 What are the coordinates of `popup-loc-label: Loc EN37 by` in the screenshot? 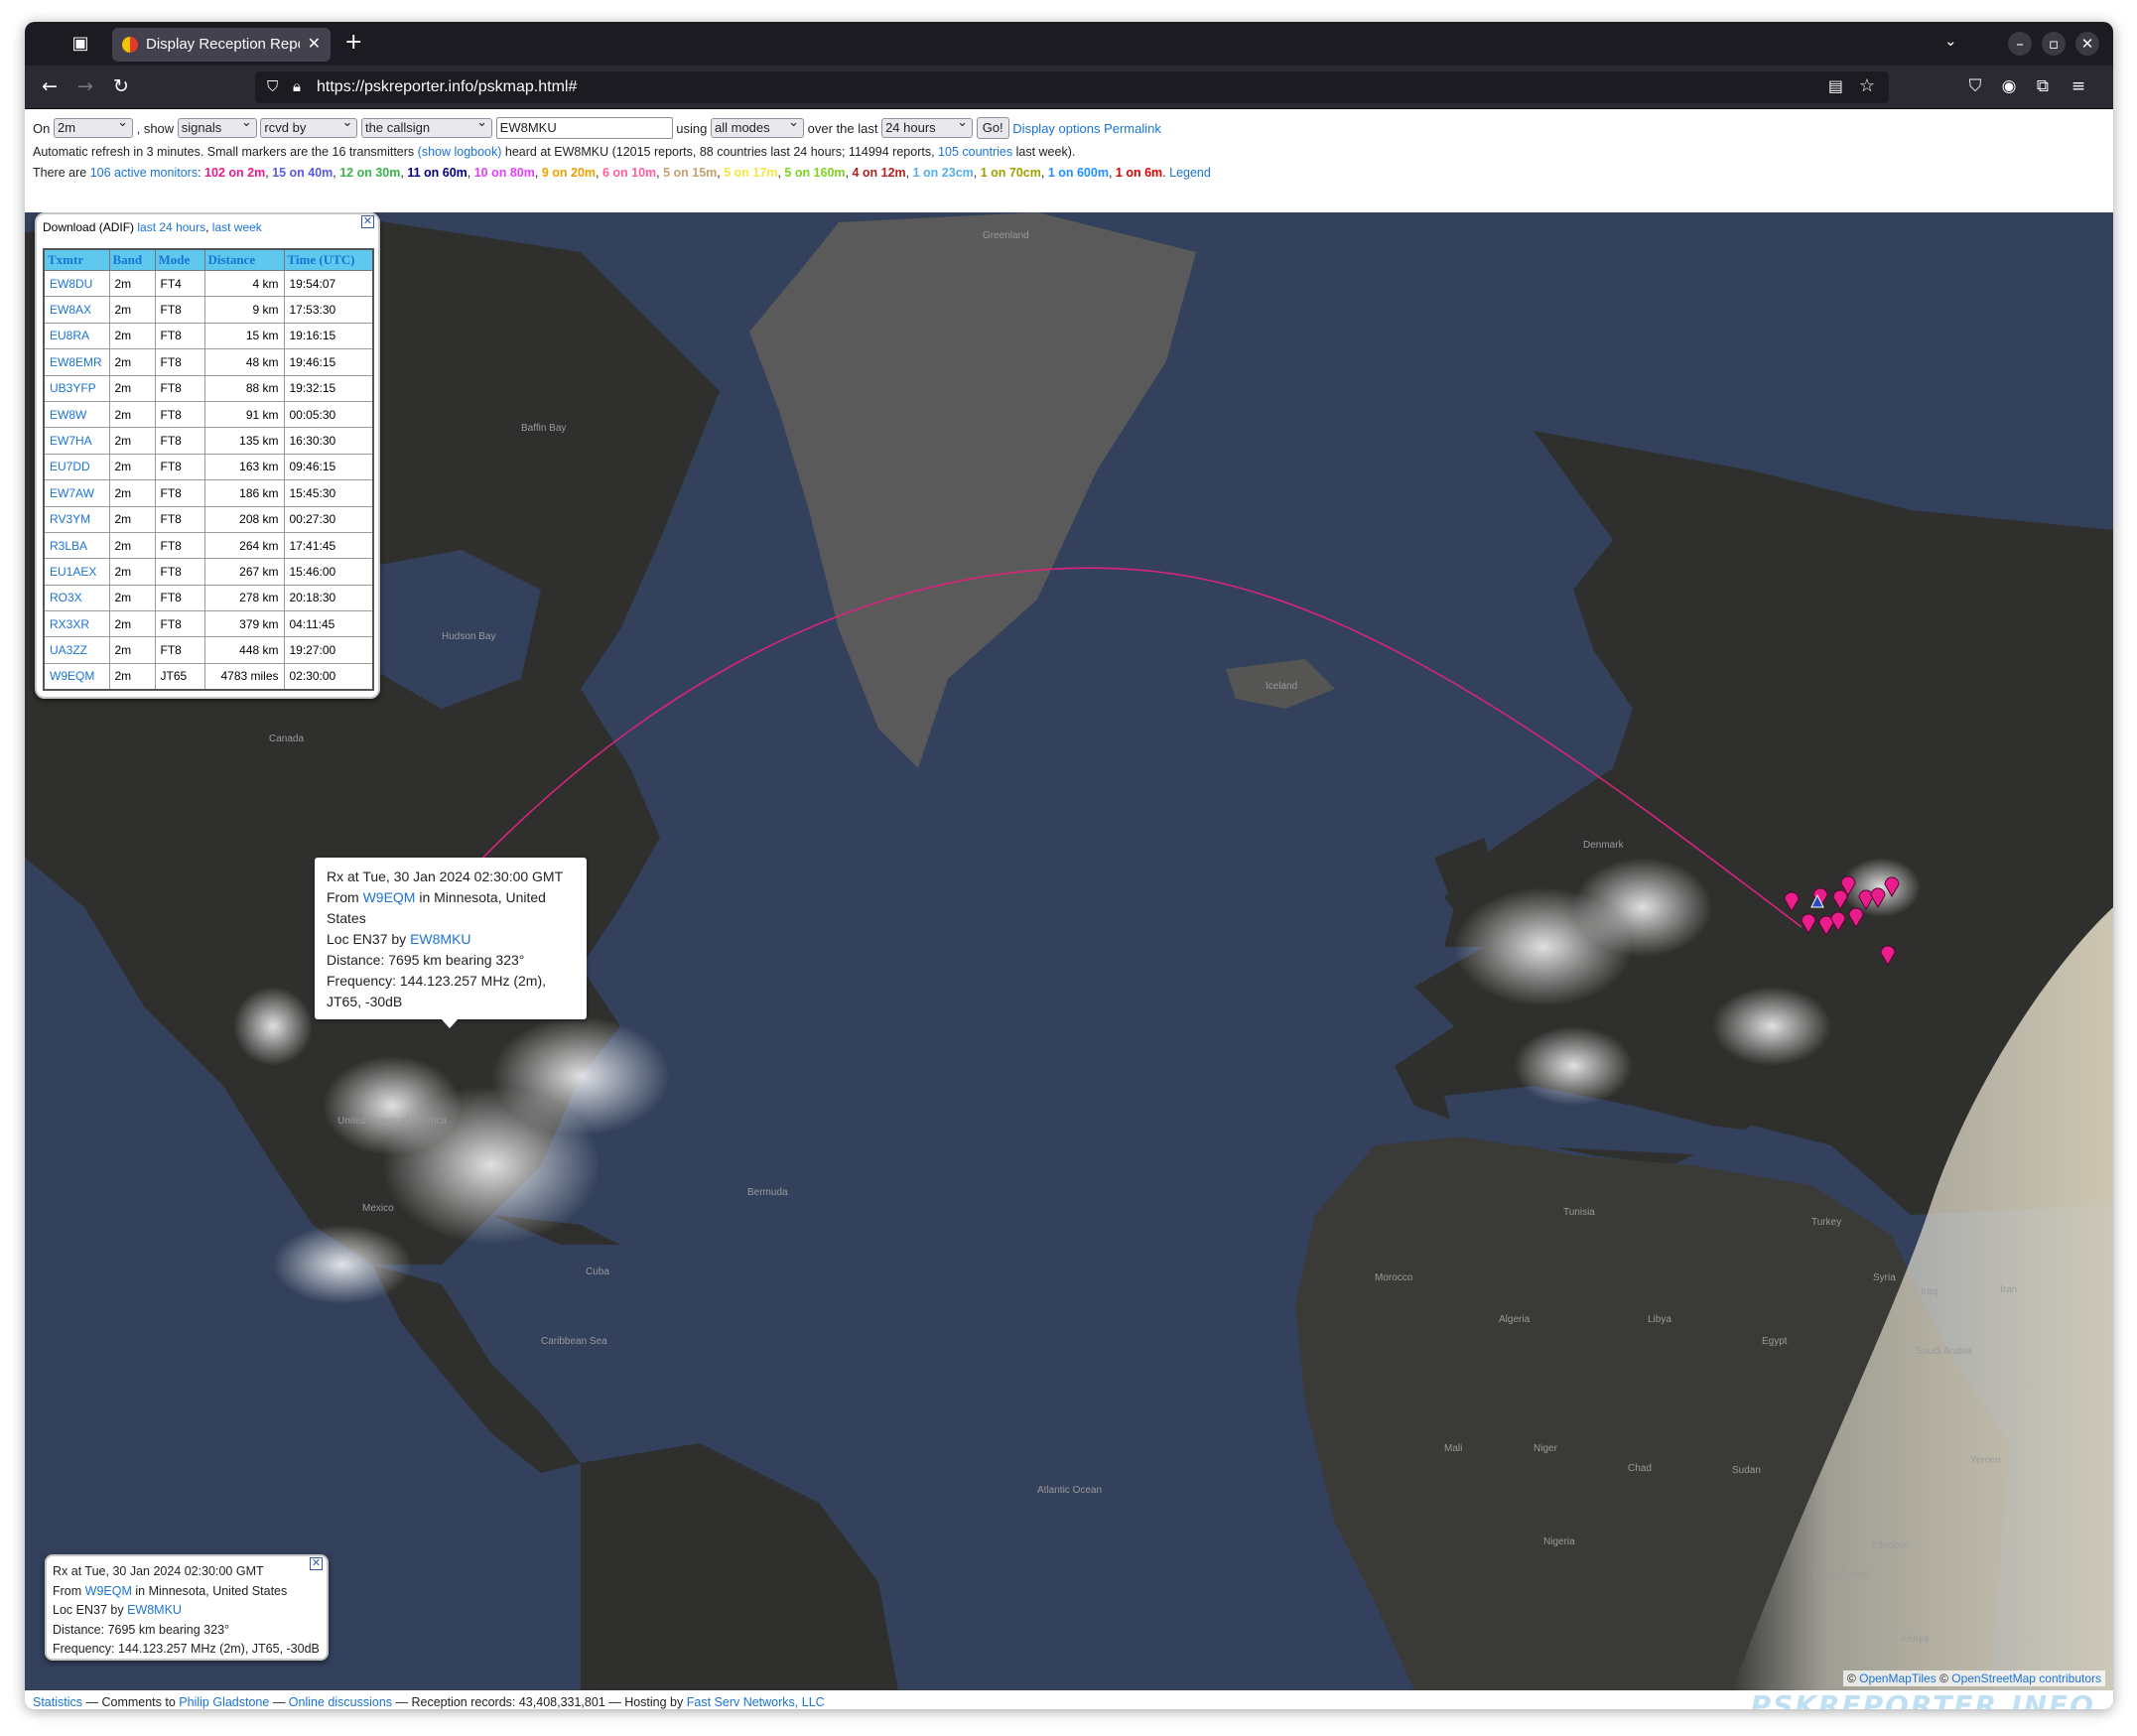 It's located at (367, 939).